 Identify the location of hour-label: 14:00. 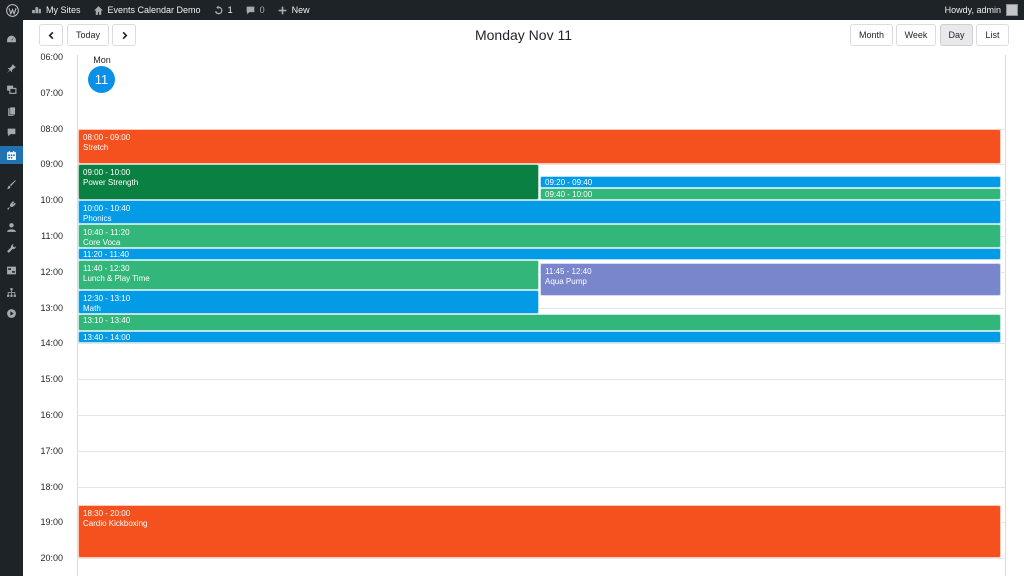
(51, 343).